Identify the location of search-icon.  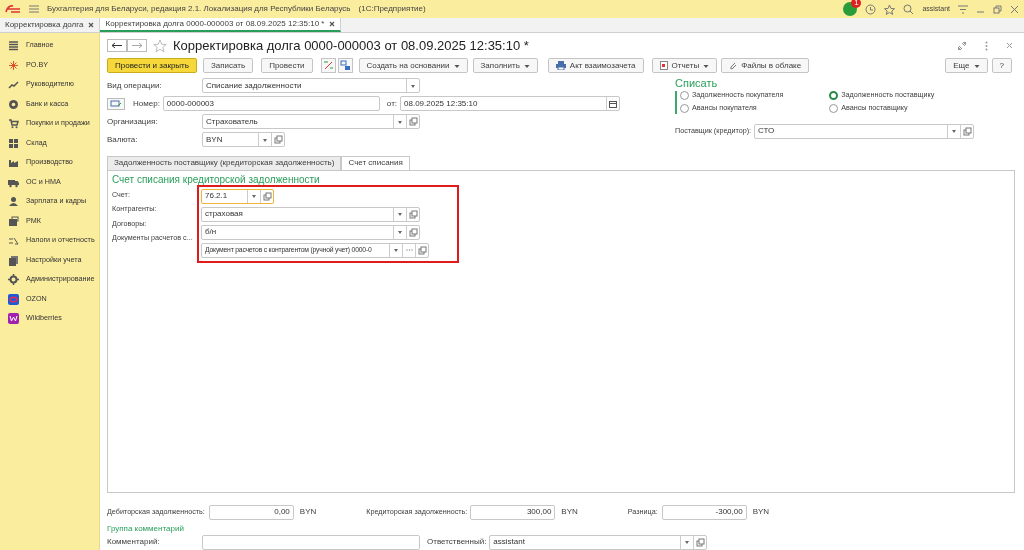
(909, 9).